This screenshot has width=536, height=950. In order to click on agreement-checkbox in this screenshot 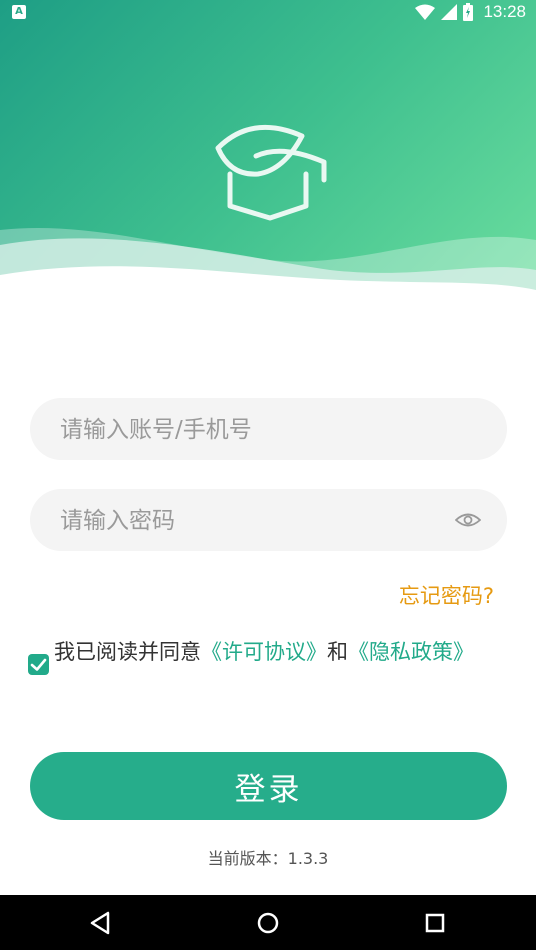, I will do `click(38, 664)`.